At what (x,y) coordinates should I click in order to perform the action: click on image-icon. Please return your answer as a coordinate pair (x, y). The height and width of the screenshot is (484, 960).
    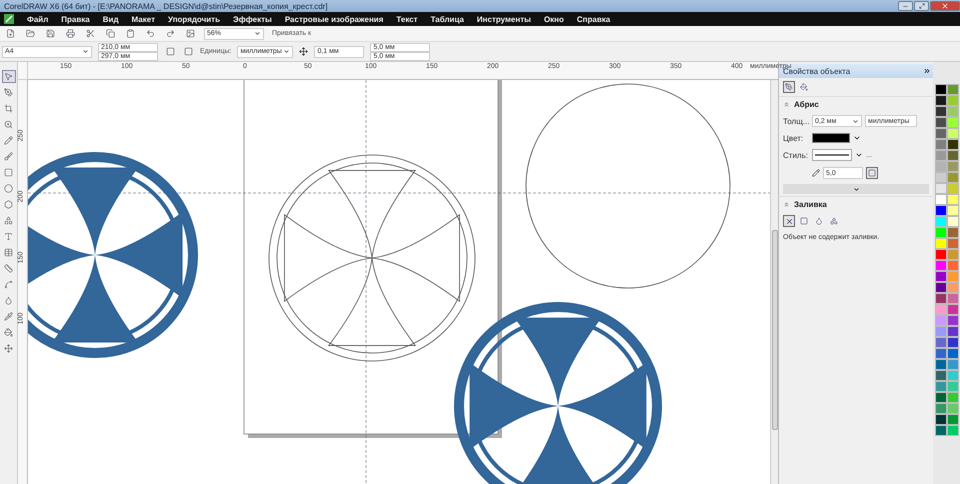
    Looking at the image, I should click on (190, 33).